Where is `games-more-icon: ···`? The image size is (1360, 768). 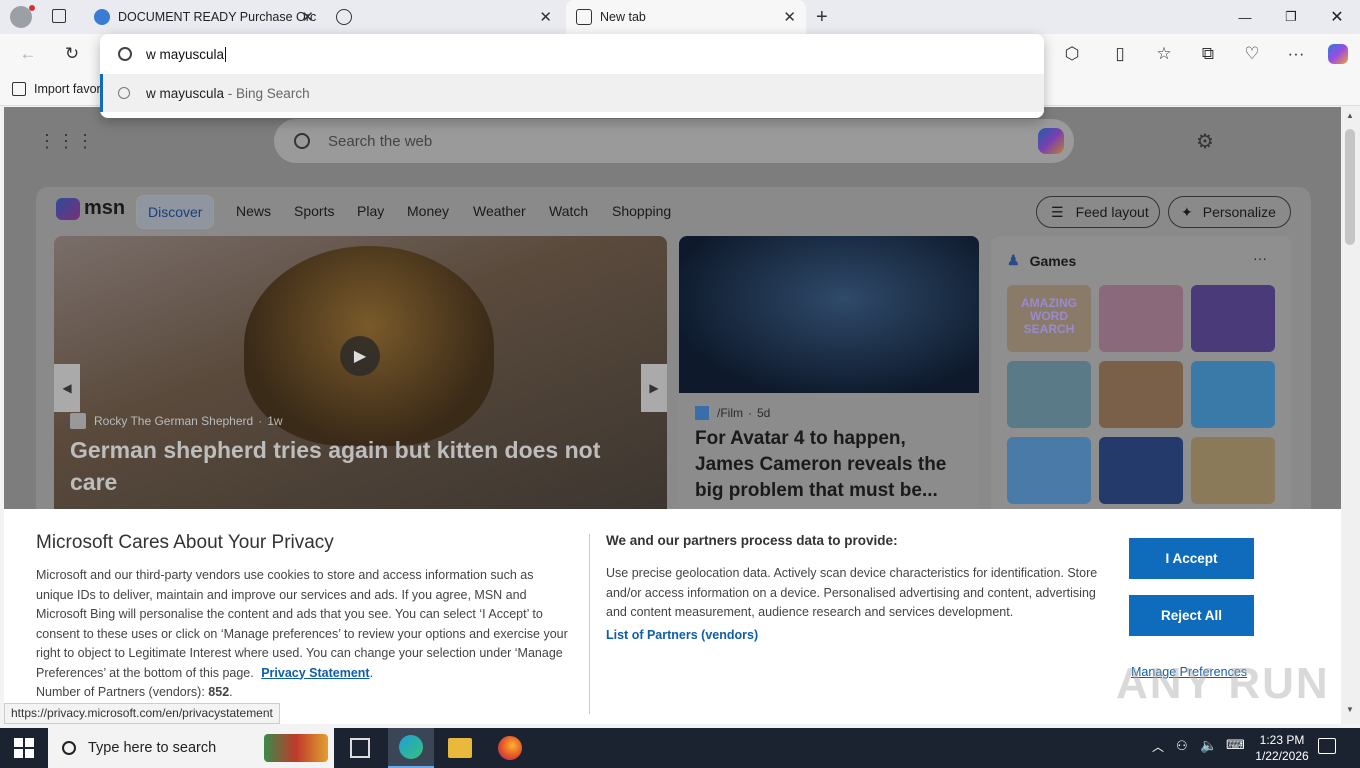
games-more-icon: ··· is located at coordinates (1260, 258).